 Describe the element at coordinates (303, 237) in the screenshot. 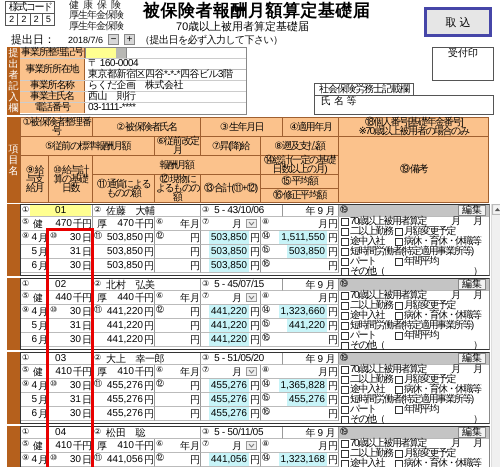

I see `computed-value: 1,511,550` at that location.